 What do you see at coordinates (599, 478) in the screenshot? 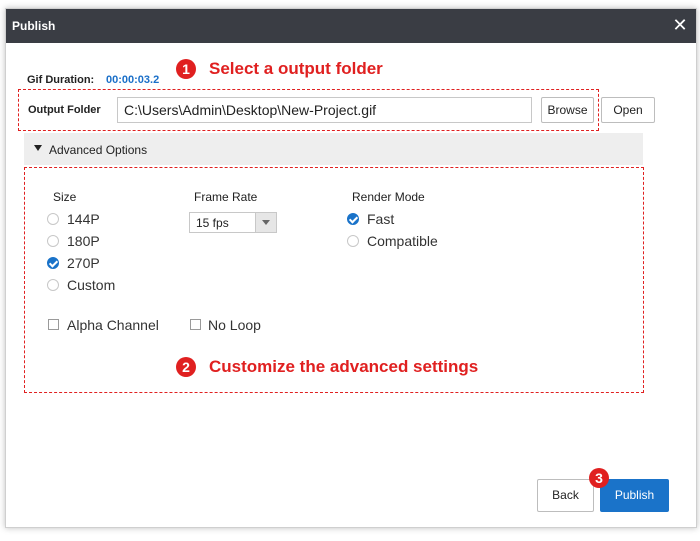
I see `step-3-badge: 3` at bounding box center [599, 478].